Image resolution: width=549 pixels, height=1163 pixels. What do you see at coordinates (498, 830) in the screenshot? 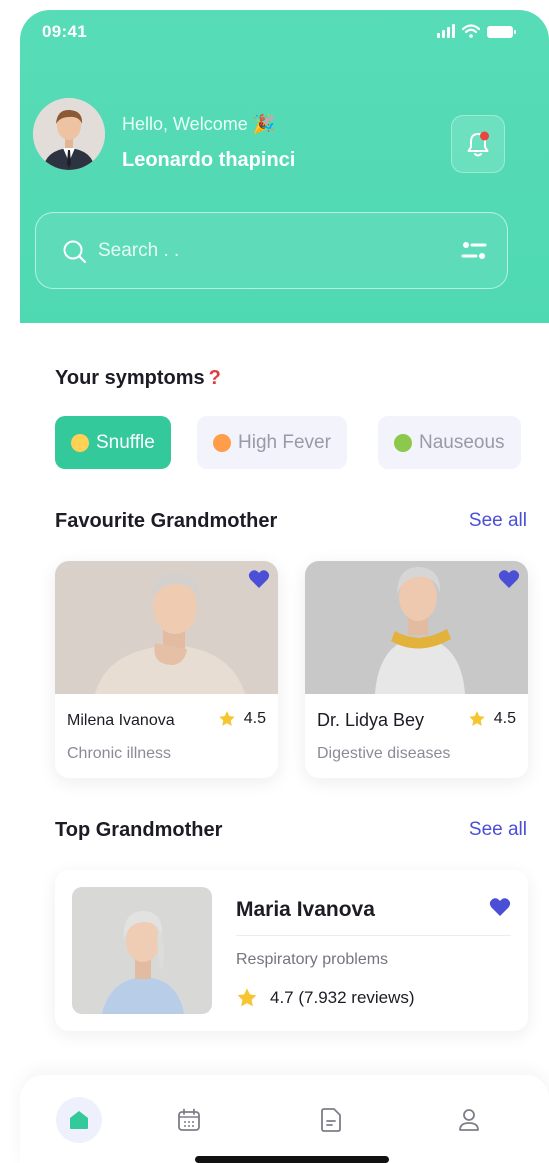
I see `top-see-all-link: See all` at bounding box center [498, 830].